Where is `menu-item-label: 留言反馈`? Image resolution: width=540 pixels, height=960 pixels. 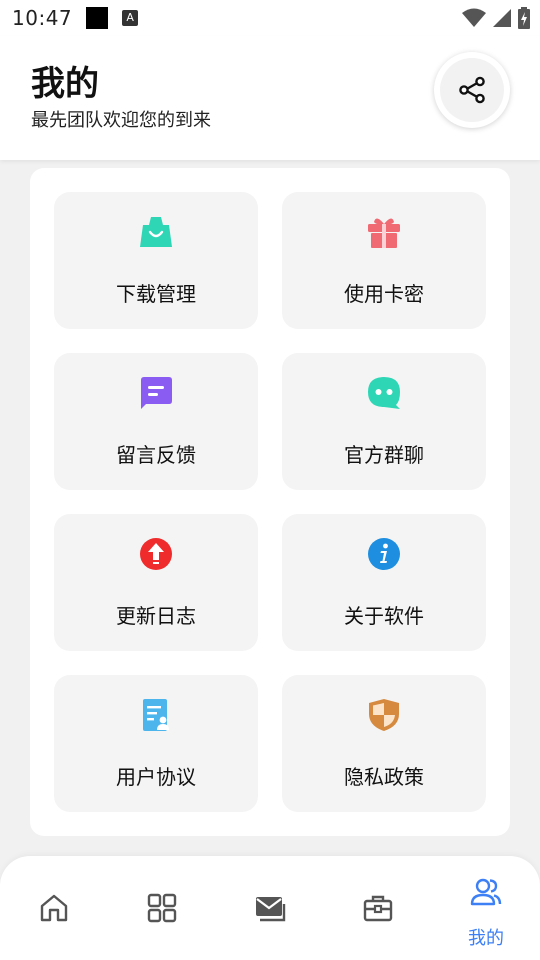
menu-item-label: 留言反馈 is located at coordinates (156, 455).